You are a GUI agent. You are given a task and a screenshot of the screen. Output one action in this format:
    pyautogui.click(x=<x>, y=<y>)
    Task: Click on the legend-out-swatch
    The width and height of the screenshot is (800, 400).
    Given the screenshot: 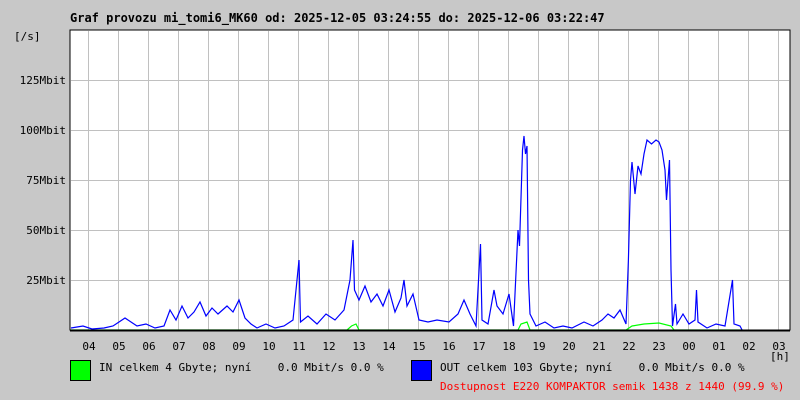 What is the action you would take?
    pyautogui.click(x=421, y=370)
    